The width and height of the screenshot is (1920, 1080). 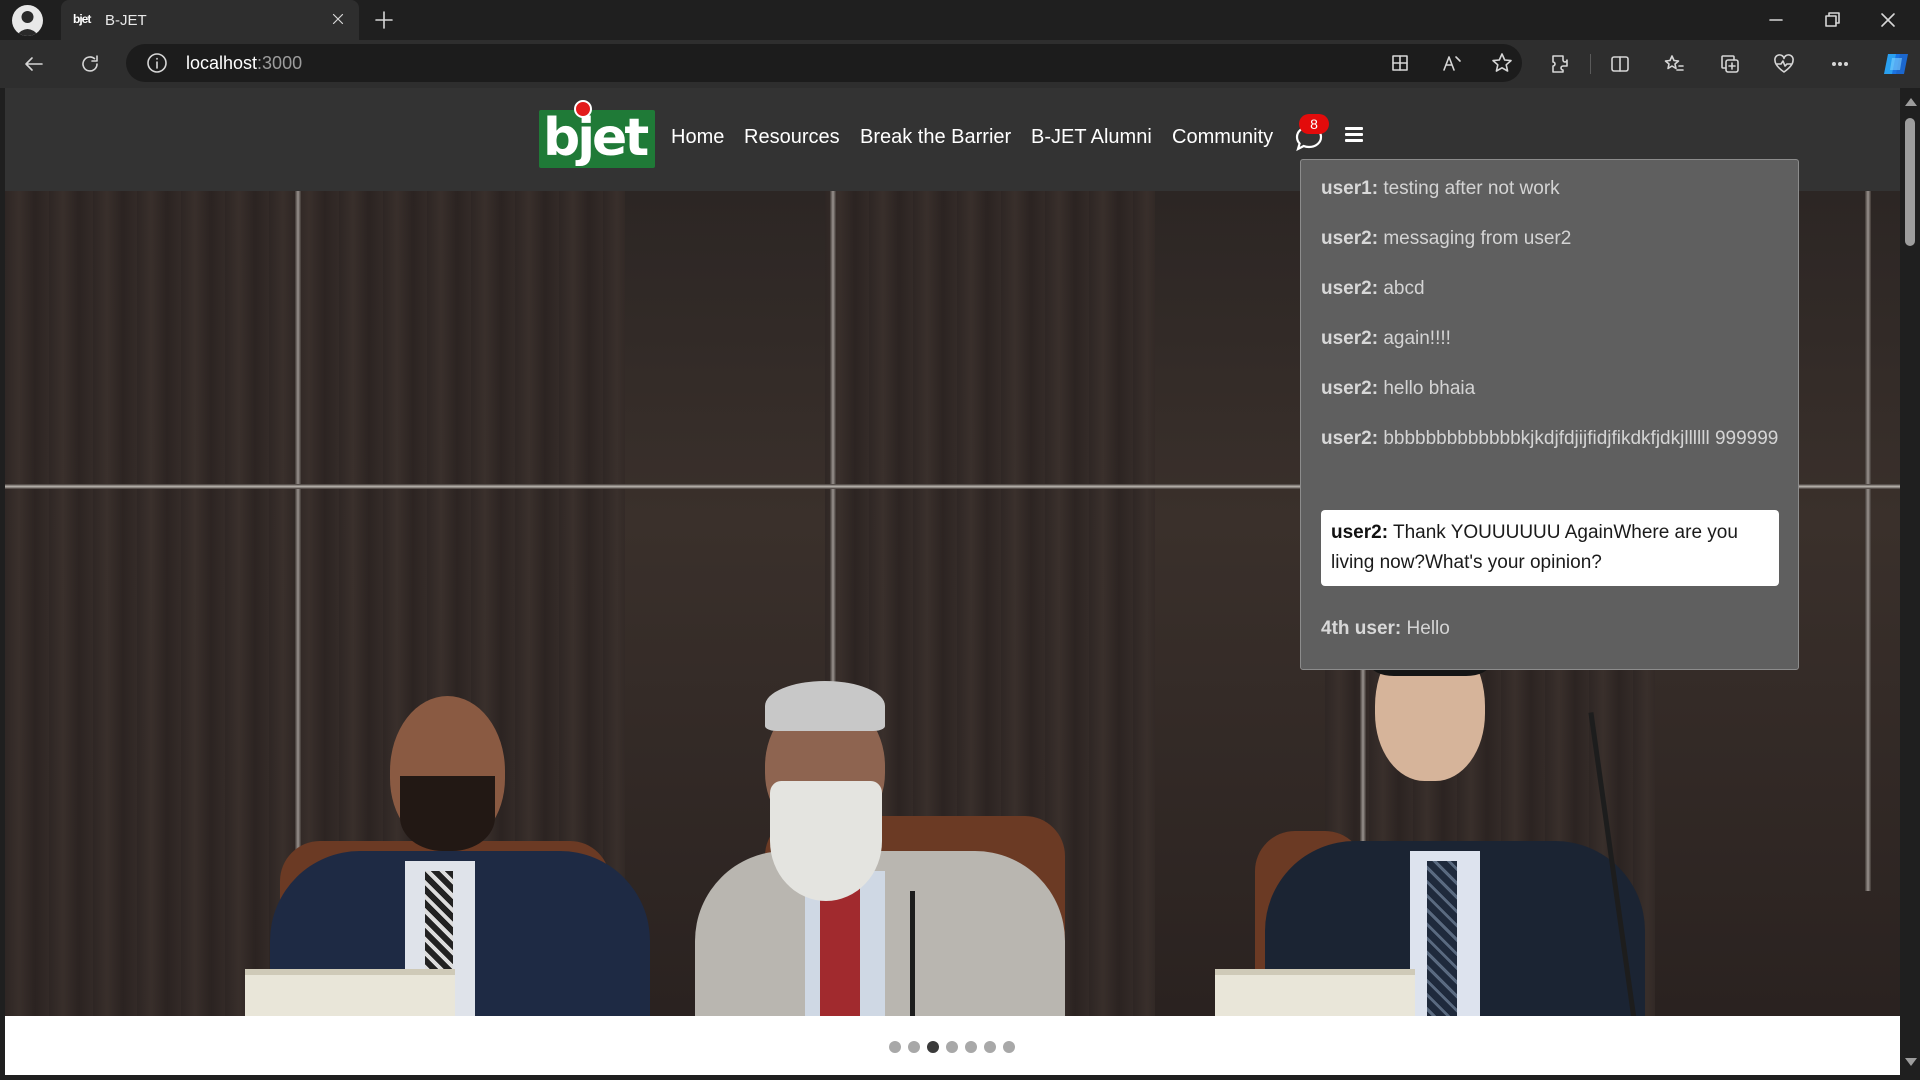 What do you see at coordinates (157, 63) in the screenshot?
I see `site-info-icon` at bounding box center [157, 63].